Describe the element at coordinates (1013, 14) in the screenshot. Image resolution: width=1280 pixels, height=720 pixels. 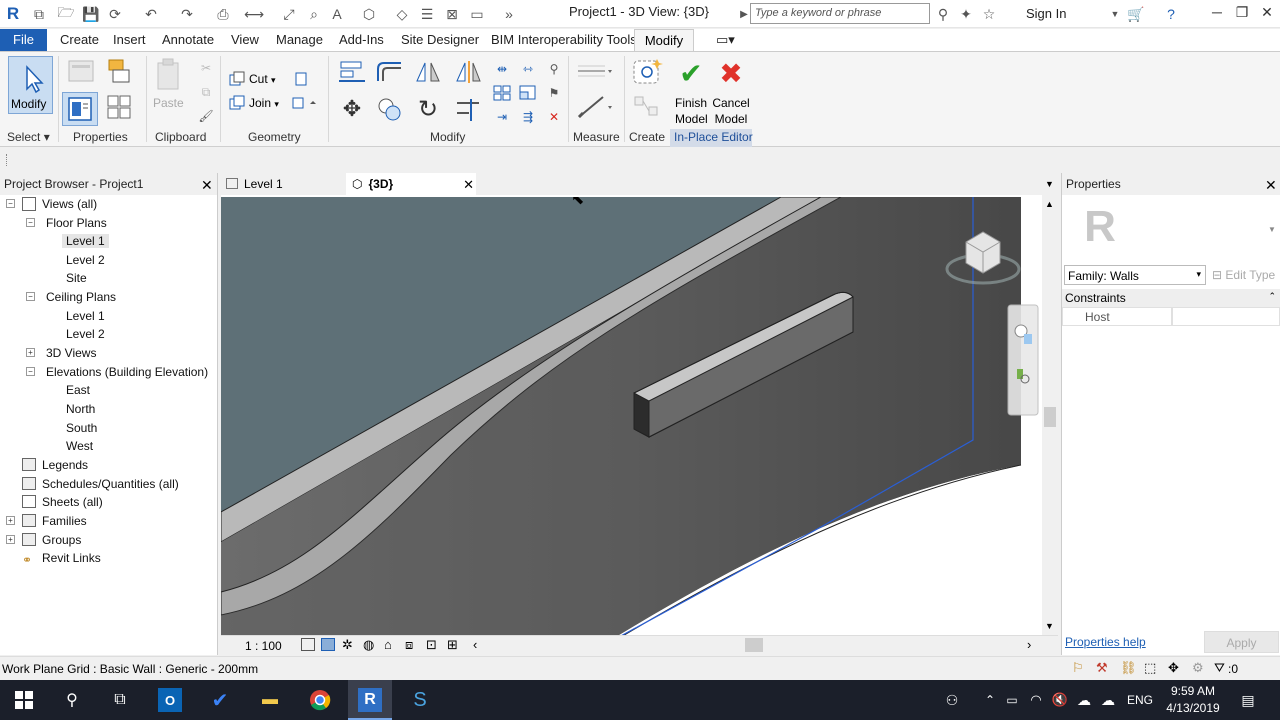
I see `user-icon` at that location.